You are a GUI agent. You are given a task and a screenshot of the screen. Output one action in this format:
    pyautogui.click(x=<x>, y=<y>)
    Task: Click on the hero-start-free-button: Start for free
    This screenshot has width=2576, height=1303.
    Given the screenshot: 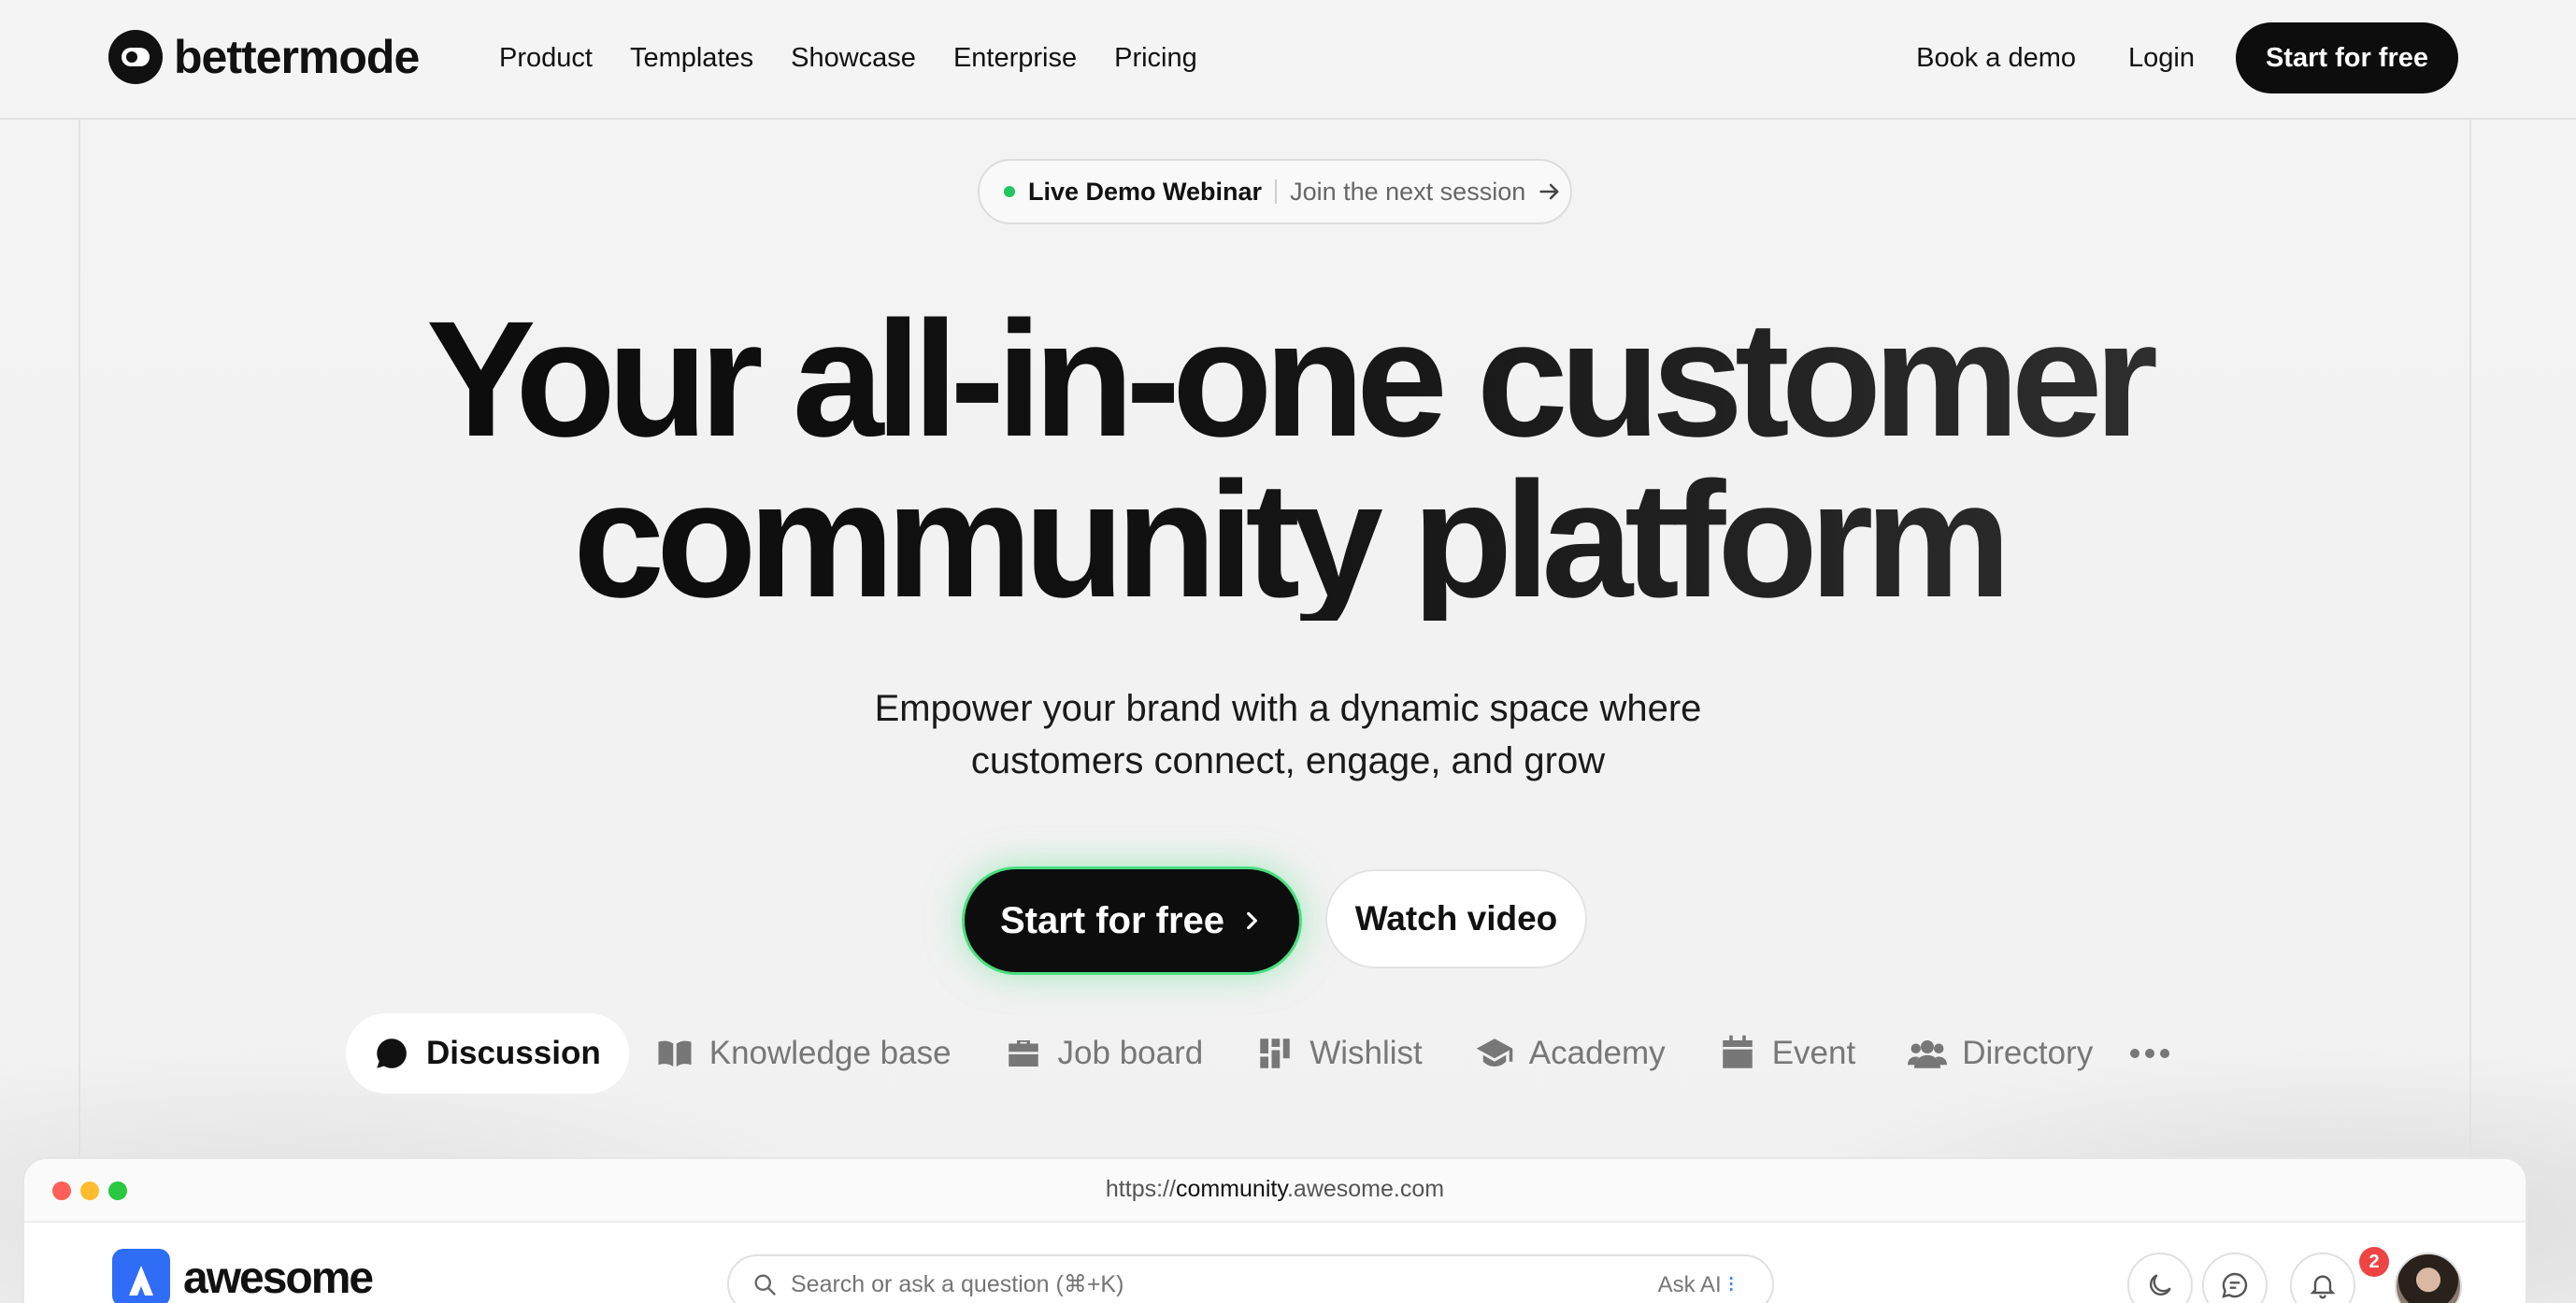 What is the action you would take?
    pyautogui.click(x=1132, y=920)
    